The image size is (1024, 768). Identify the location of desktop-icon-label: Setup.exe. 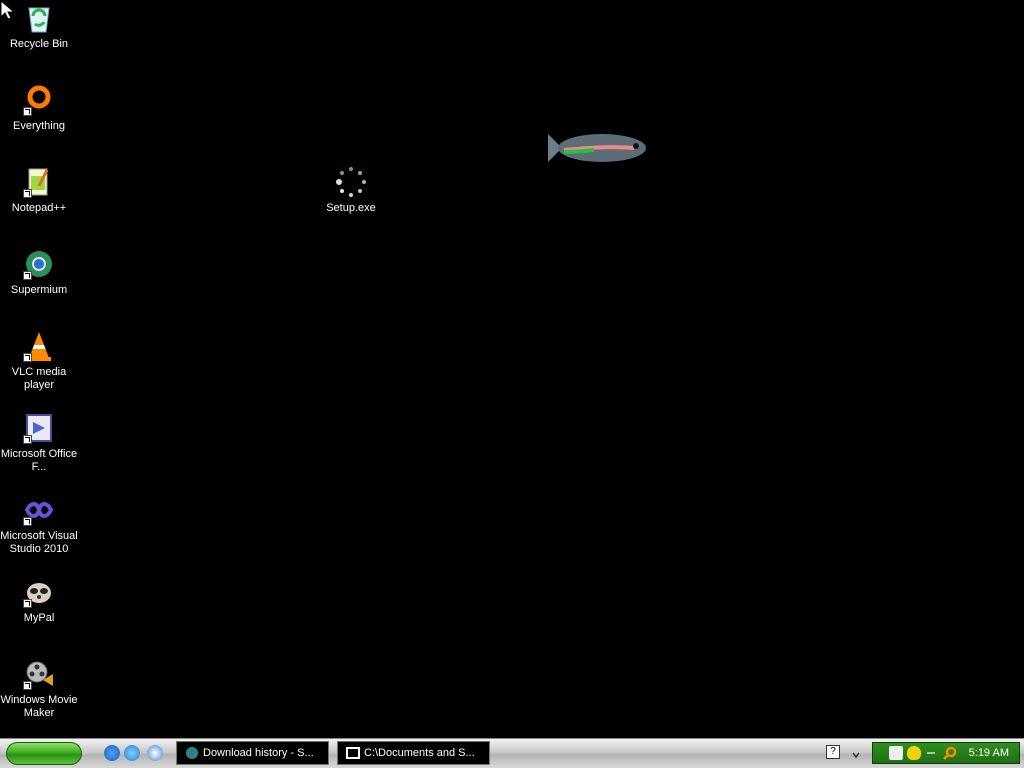
(351, 208).